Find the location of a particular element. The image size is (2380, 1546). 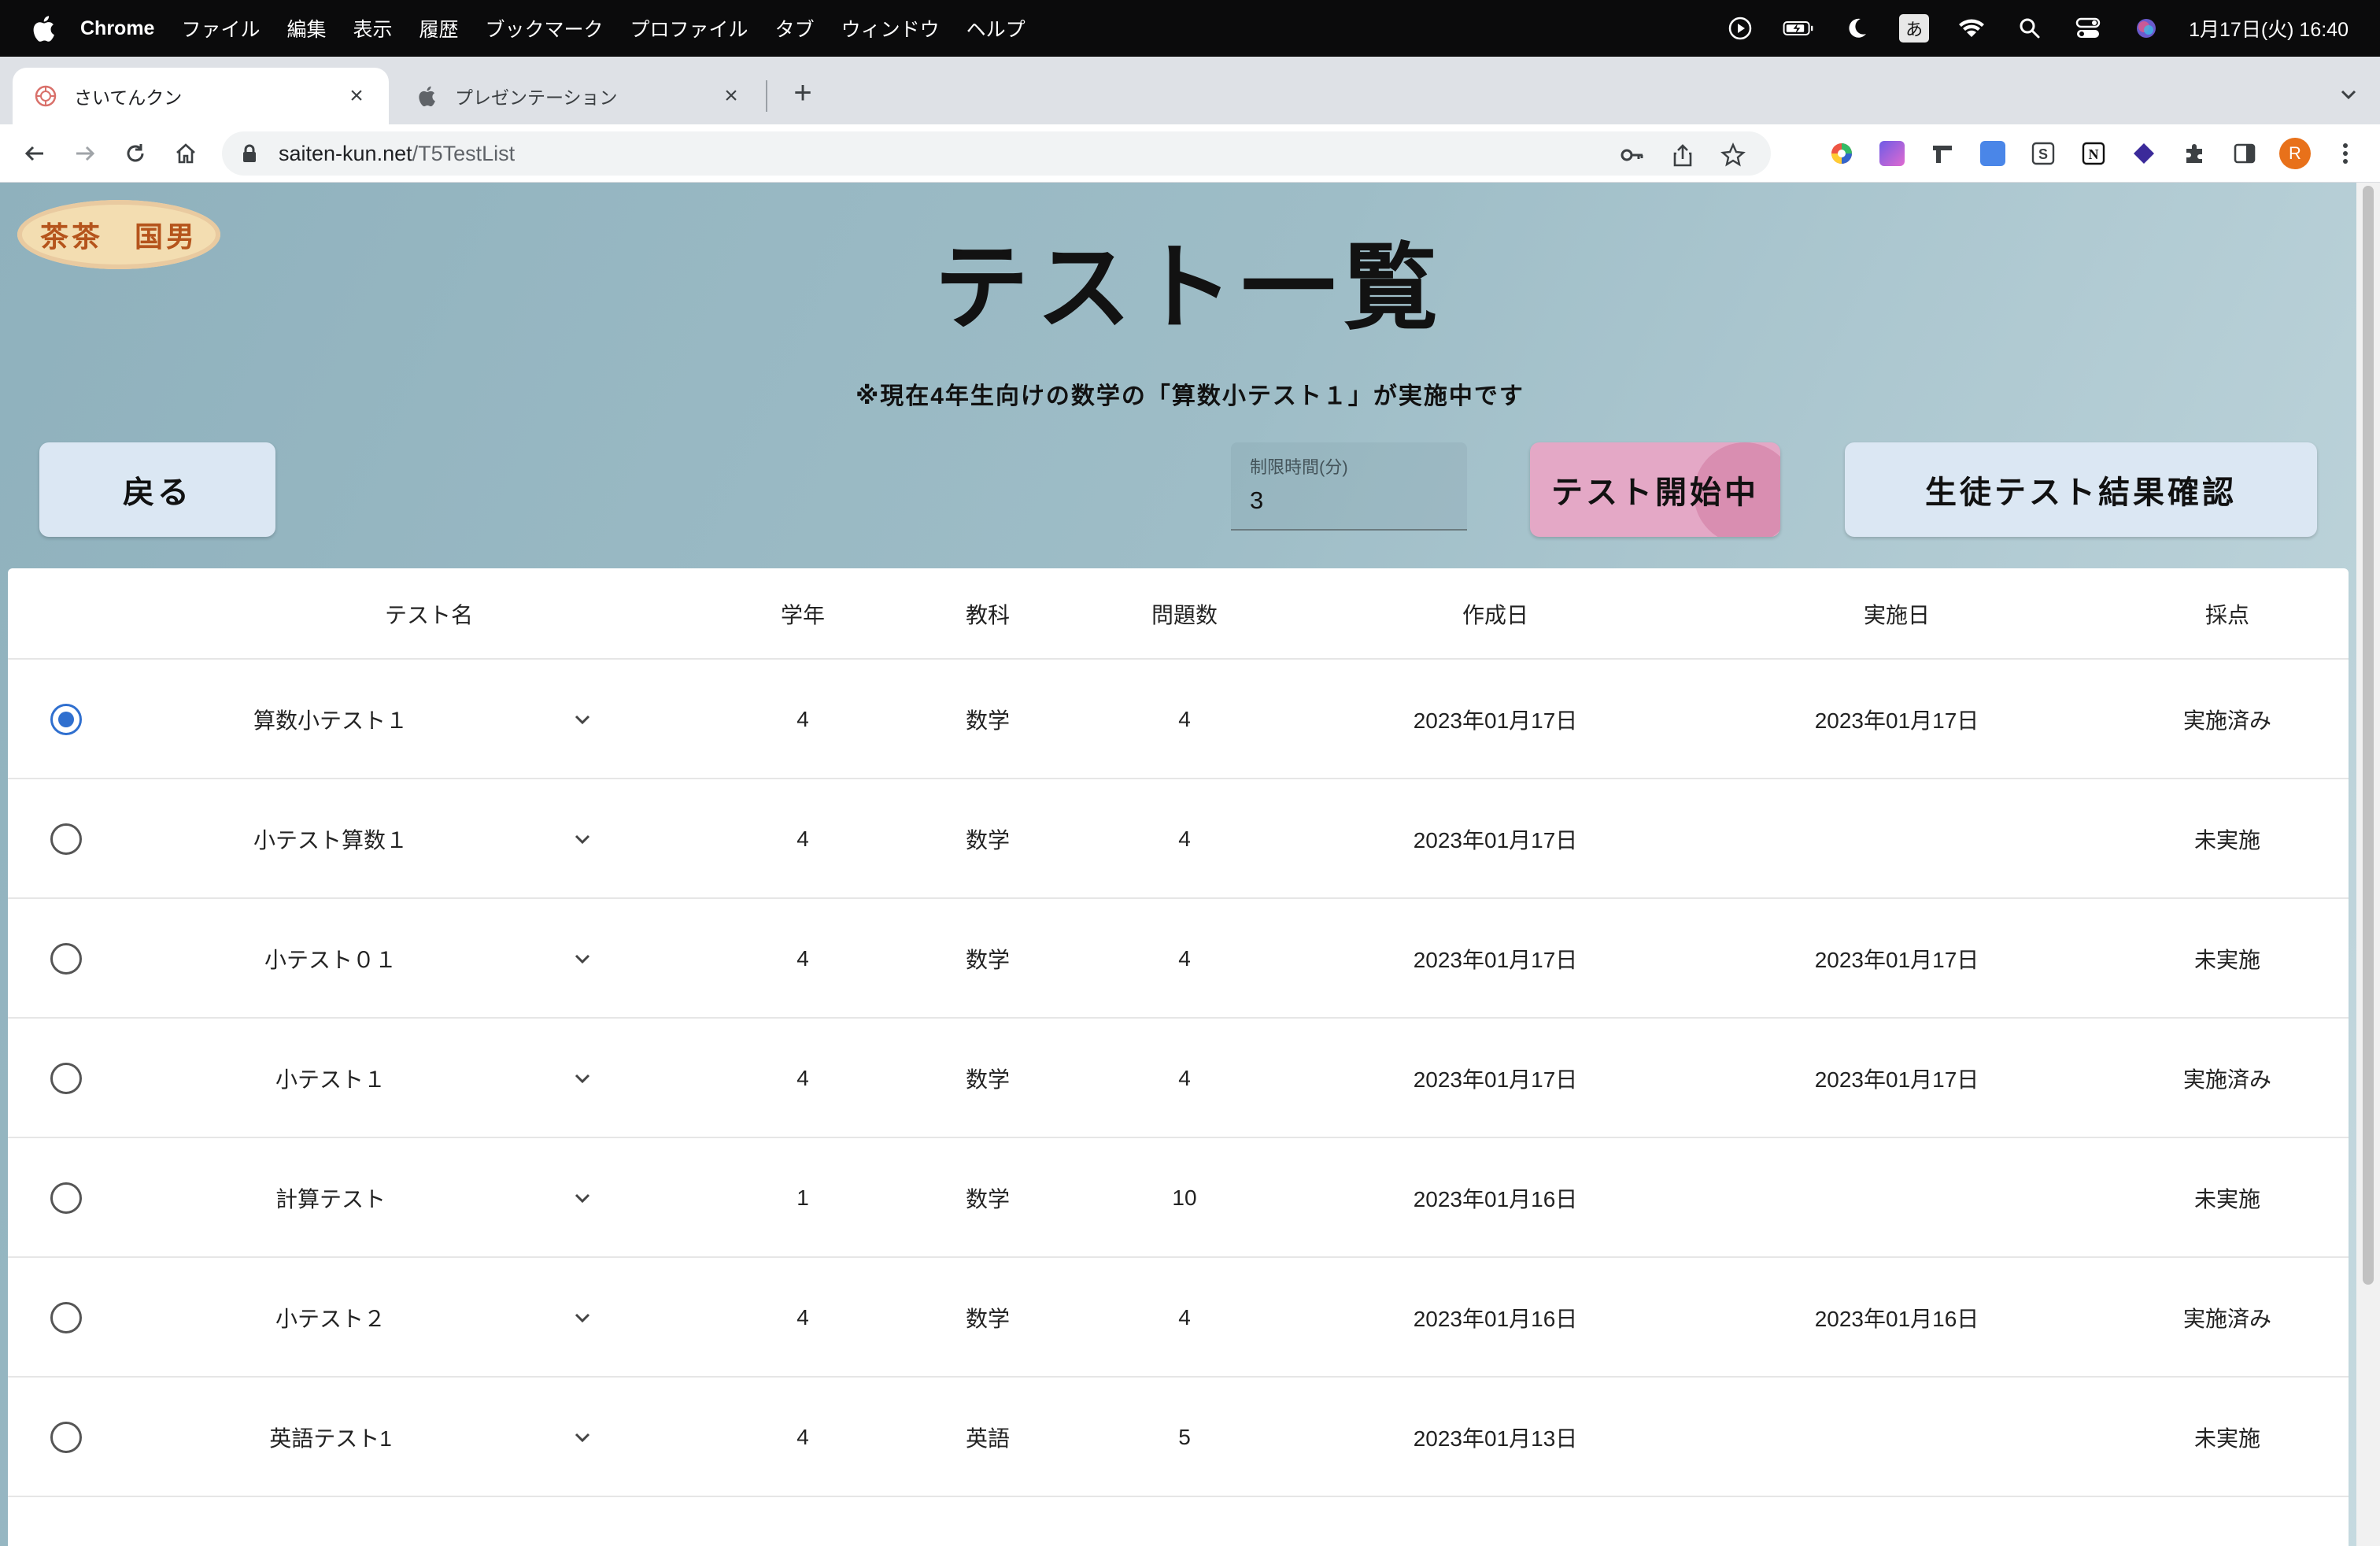

scrollbar-thumb is located at coordinates (2368, 735).